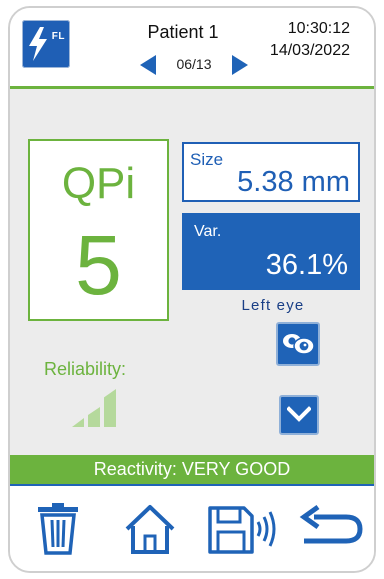 The image size is (384, 579). I want to click on size-card: Size 5.38 mm, so click(271, 172).